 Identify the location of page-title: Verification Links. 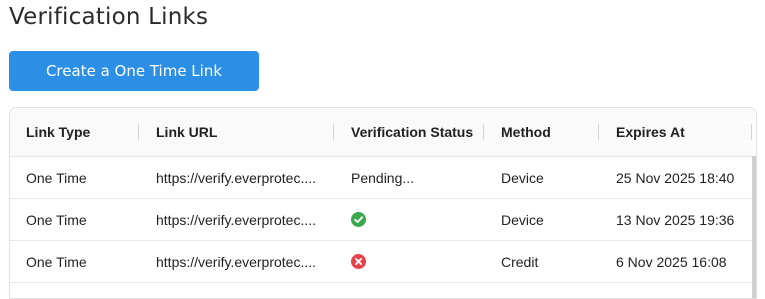
(109, 17).